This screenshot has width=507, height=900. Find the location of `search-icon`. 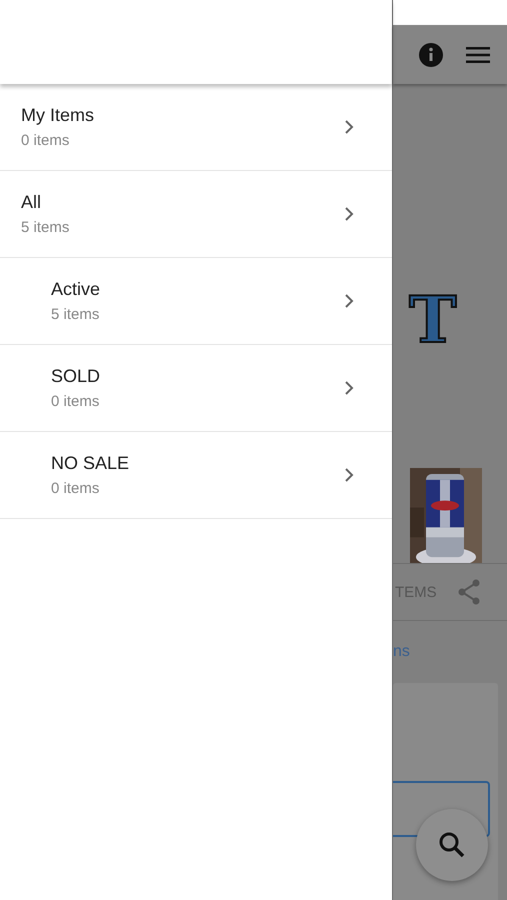

search-icon is located at coordinates (452, 845).